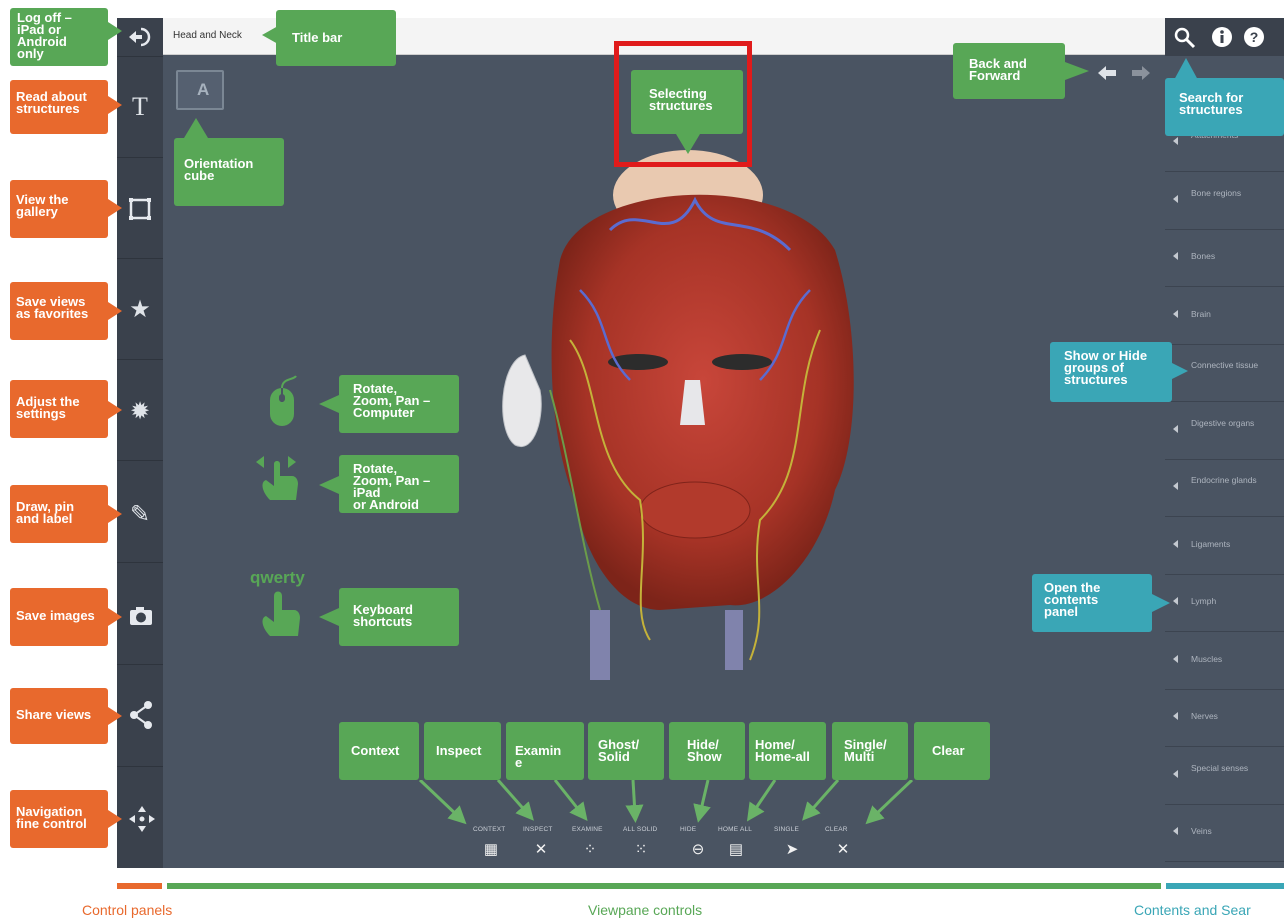 This screenshot has height=919, width=1284. Describe the element at coordinates (641, 850) in the screenshot. I see `ghost-solid-icon: ⁙` at that location.